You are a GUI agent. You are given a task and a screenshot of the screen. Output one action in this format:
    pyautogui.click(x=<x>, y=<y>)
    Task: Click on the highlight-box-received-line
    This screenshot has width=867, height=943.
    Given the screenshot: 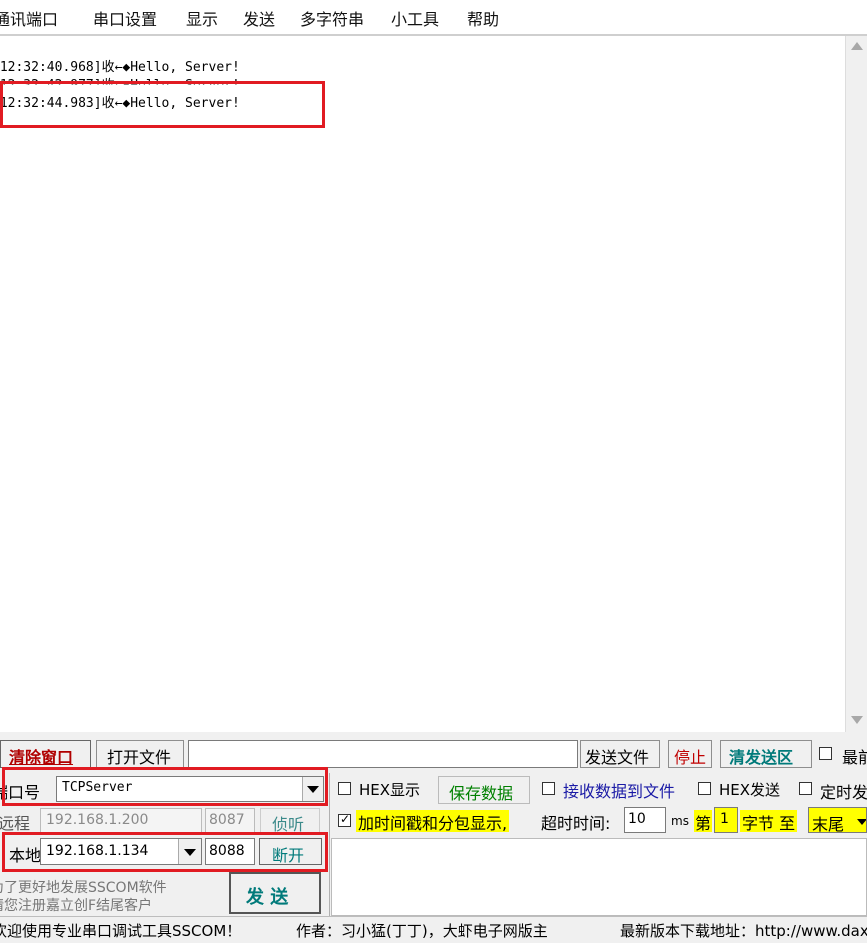 What is the action you would take?
    pyautogui.click(x=162, y=104)
    